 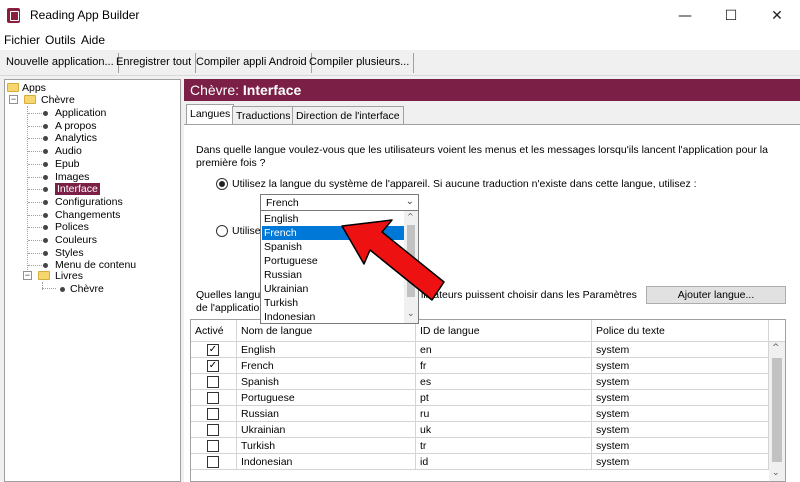 I want to click on menu-bar: Fichier Outils Aide, so click(x=400, y=40).